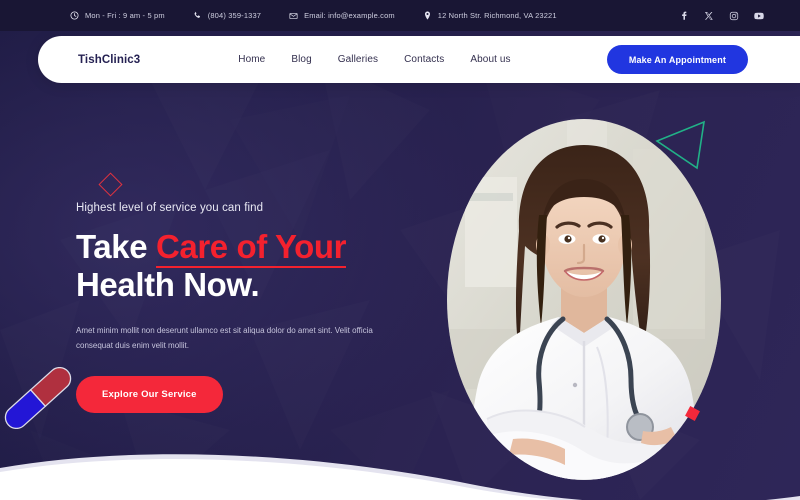 The height and width of the screenshot is (500, 800). What do you see at coordinates (490, 59) in the screenshot?
I see `nav-link-about-us: About us` at bounding box center [490, 59].